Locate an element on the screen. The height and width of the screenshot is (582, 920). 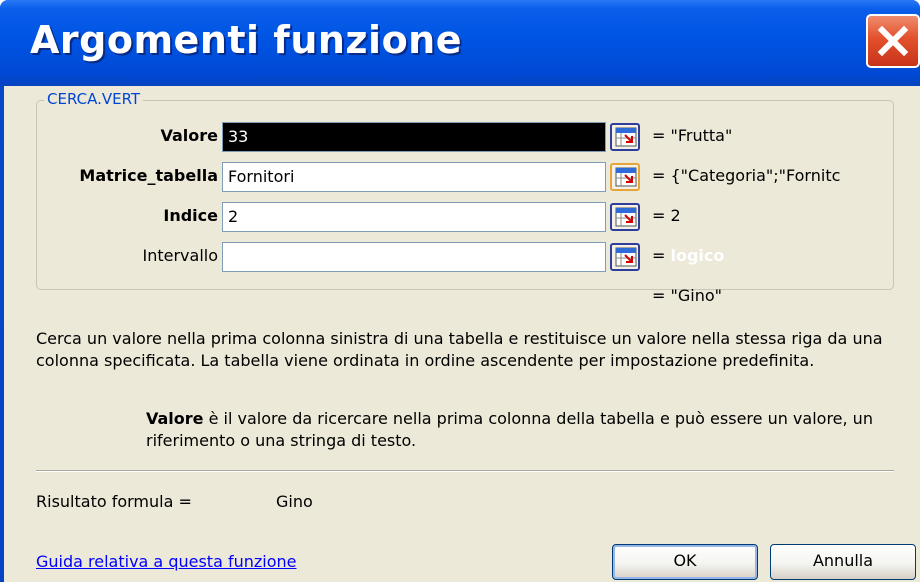
range-picker-button-intervallo is located at coordinates (625, 257).